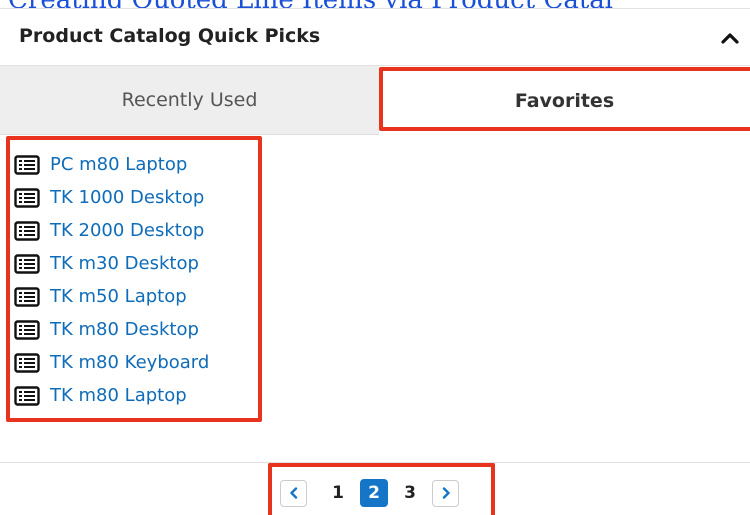  Describe the element at coordinates (189, 100) in the screenshot. I see `tab-recently-used: Recently Used` at that location.